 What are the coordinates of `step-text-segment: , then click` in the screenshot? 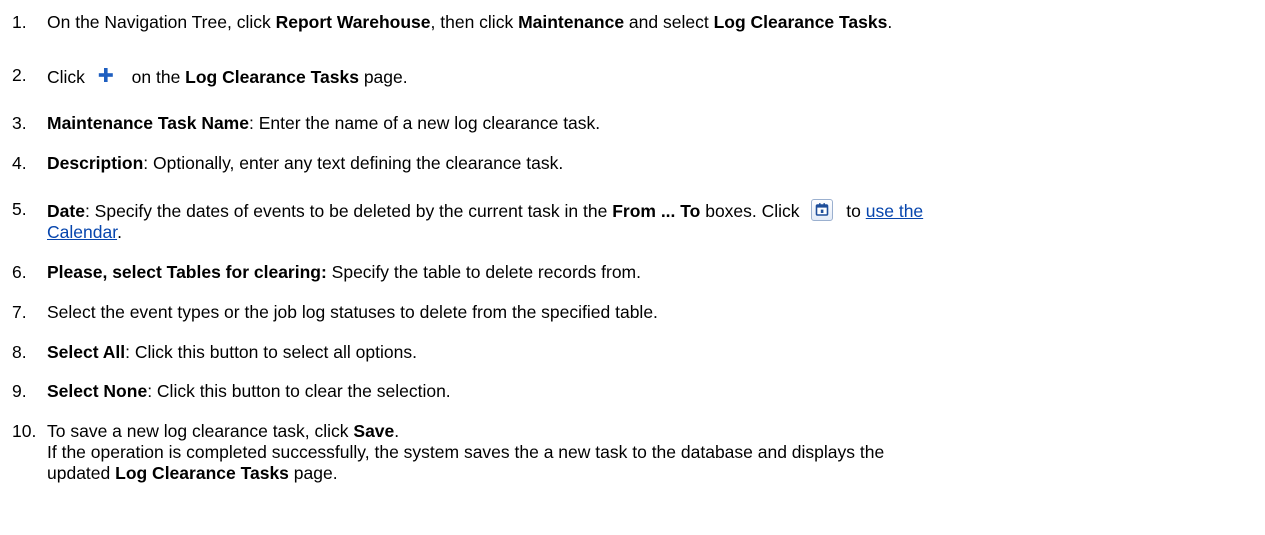 It's located at (474, 22).